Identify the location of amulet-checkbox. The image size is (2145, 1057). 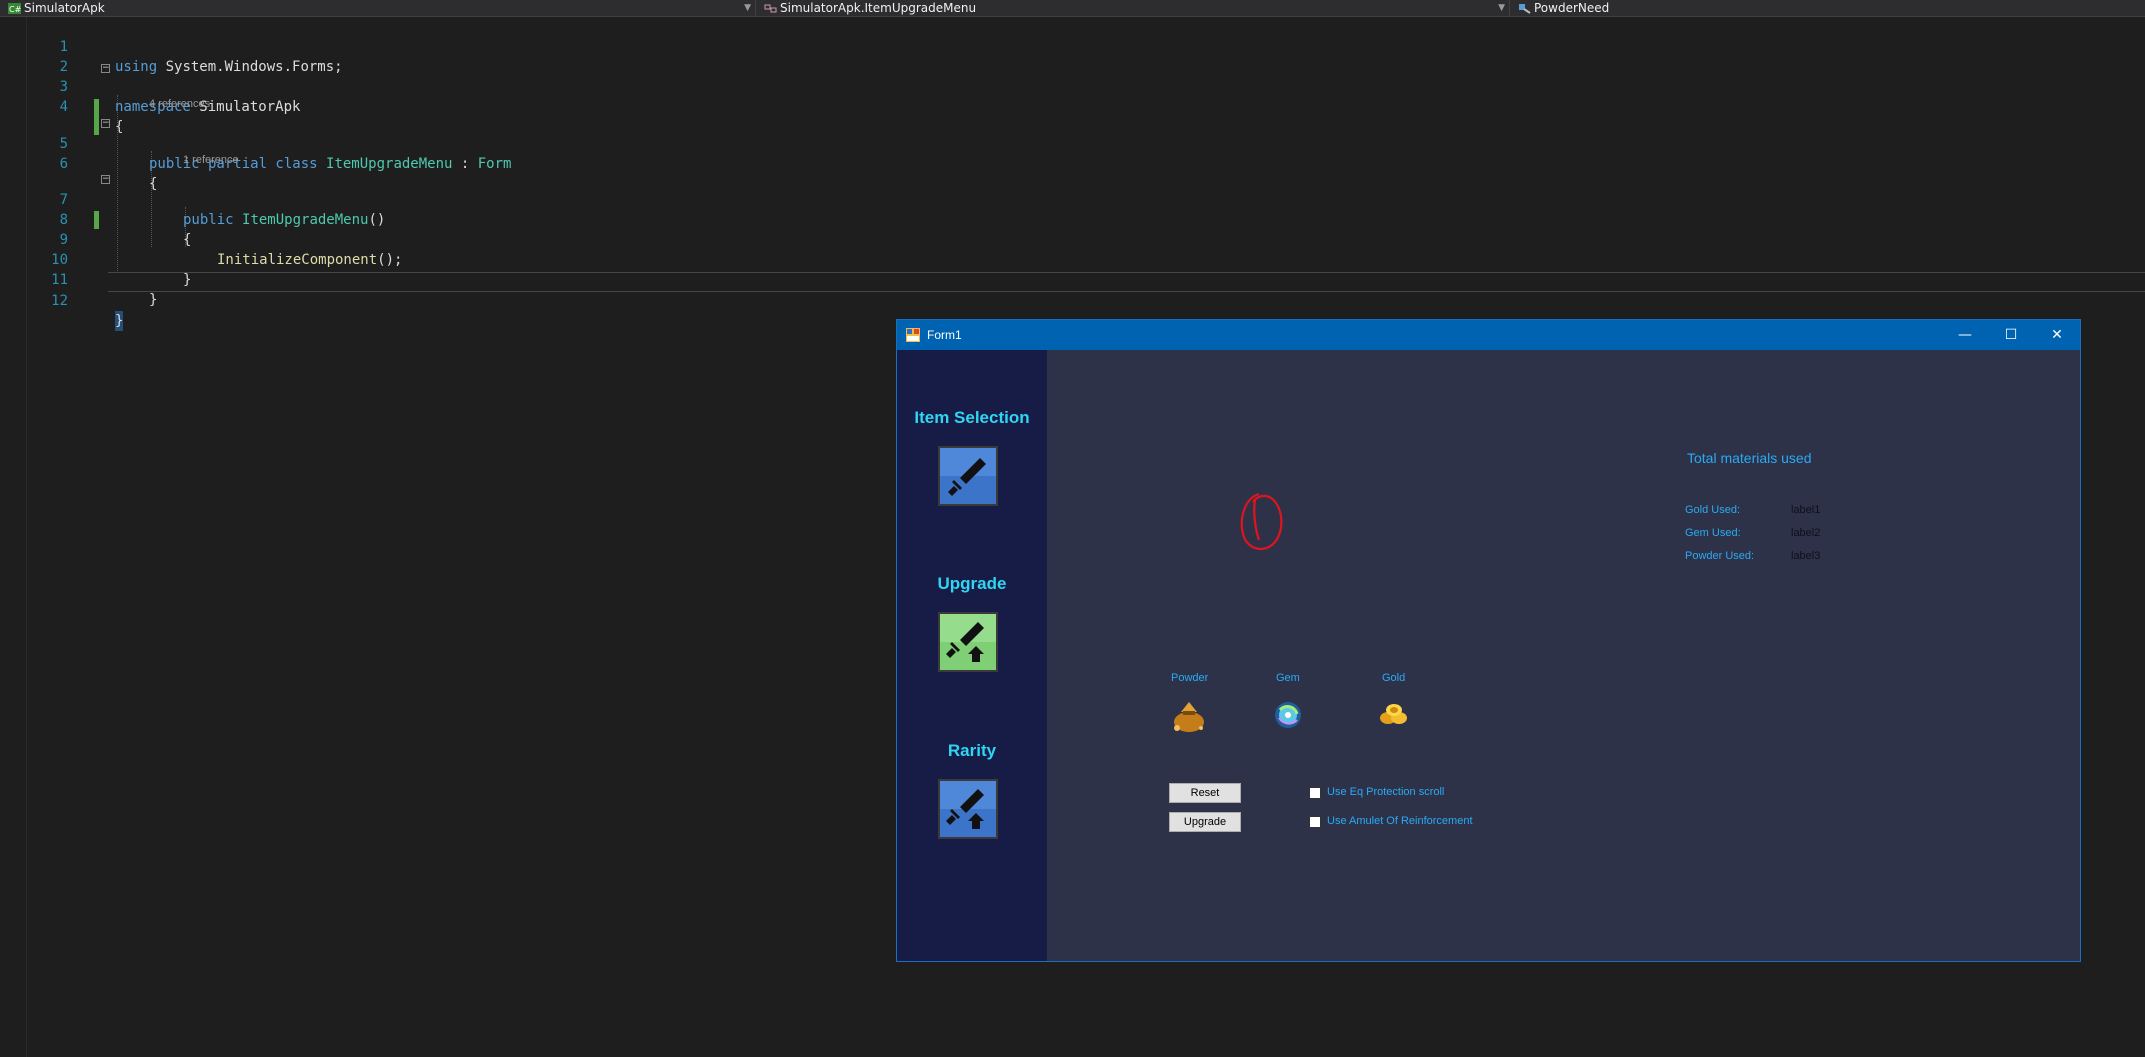
(1315, 822).